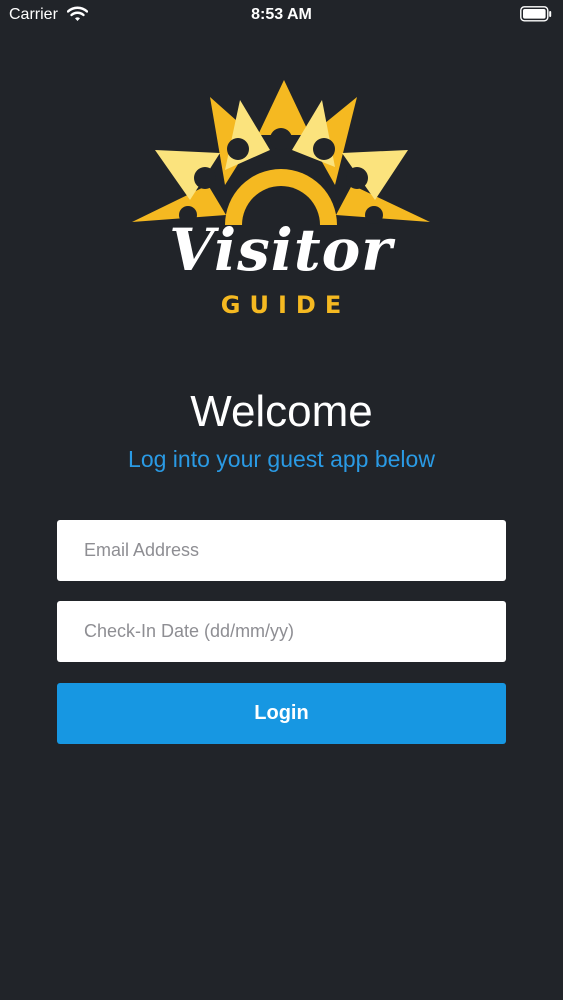 Image resolution: width=563 pixels, height=1000 pixels. Describe the element at coordinates (536, 14) in the screenshot. I see `battery-icon` at that location.